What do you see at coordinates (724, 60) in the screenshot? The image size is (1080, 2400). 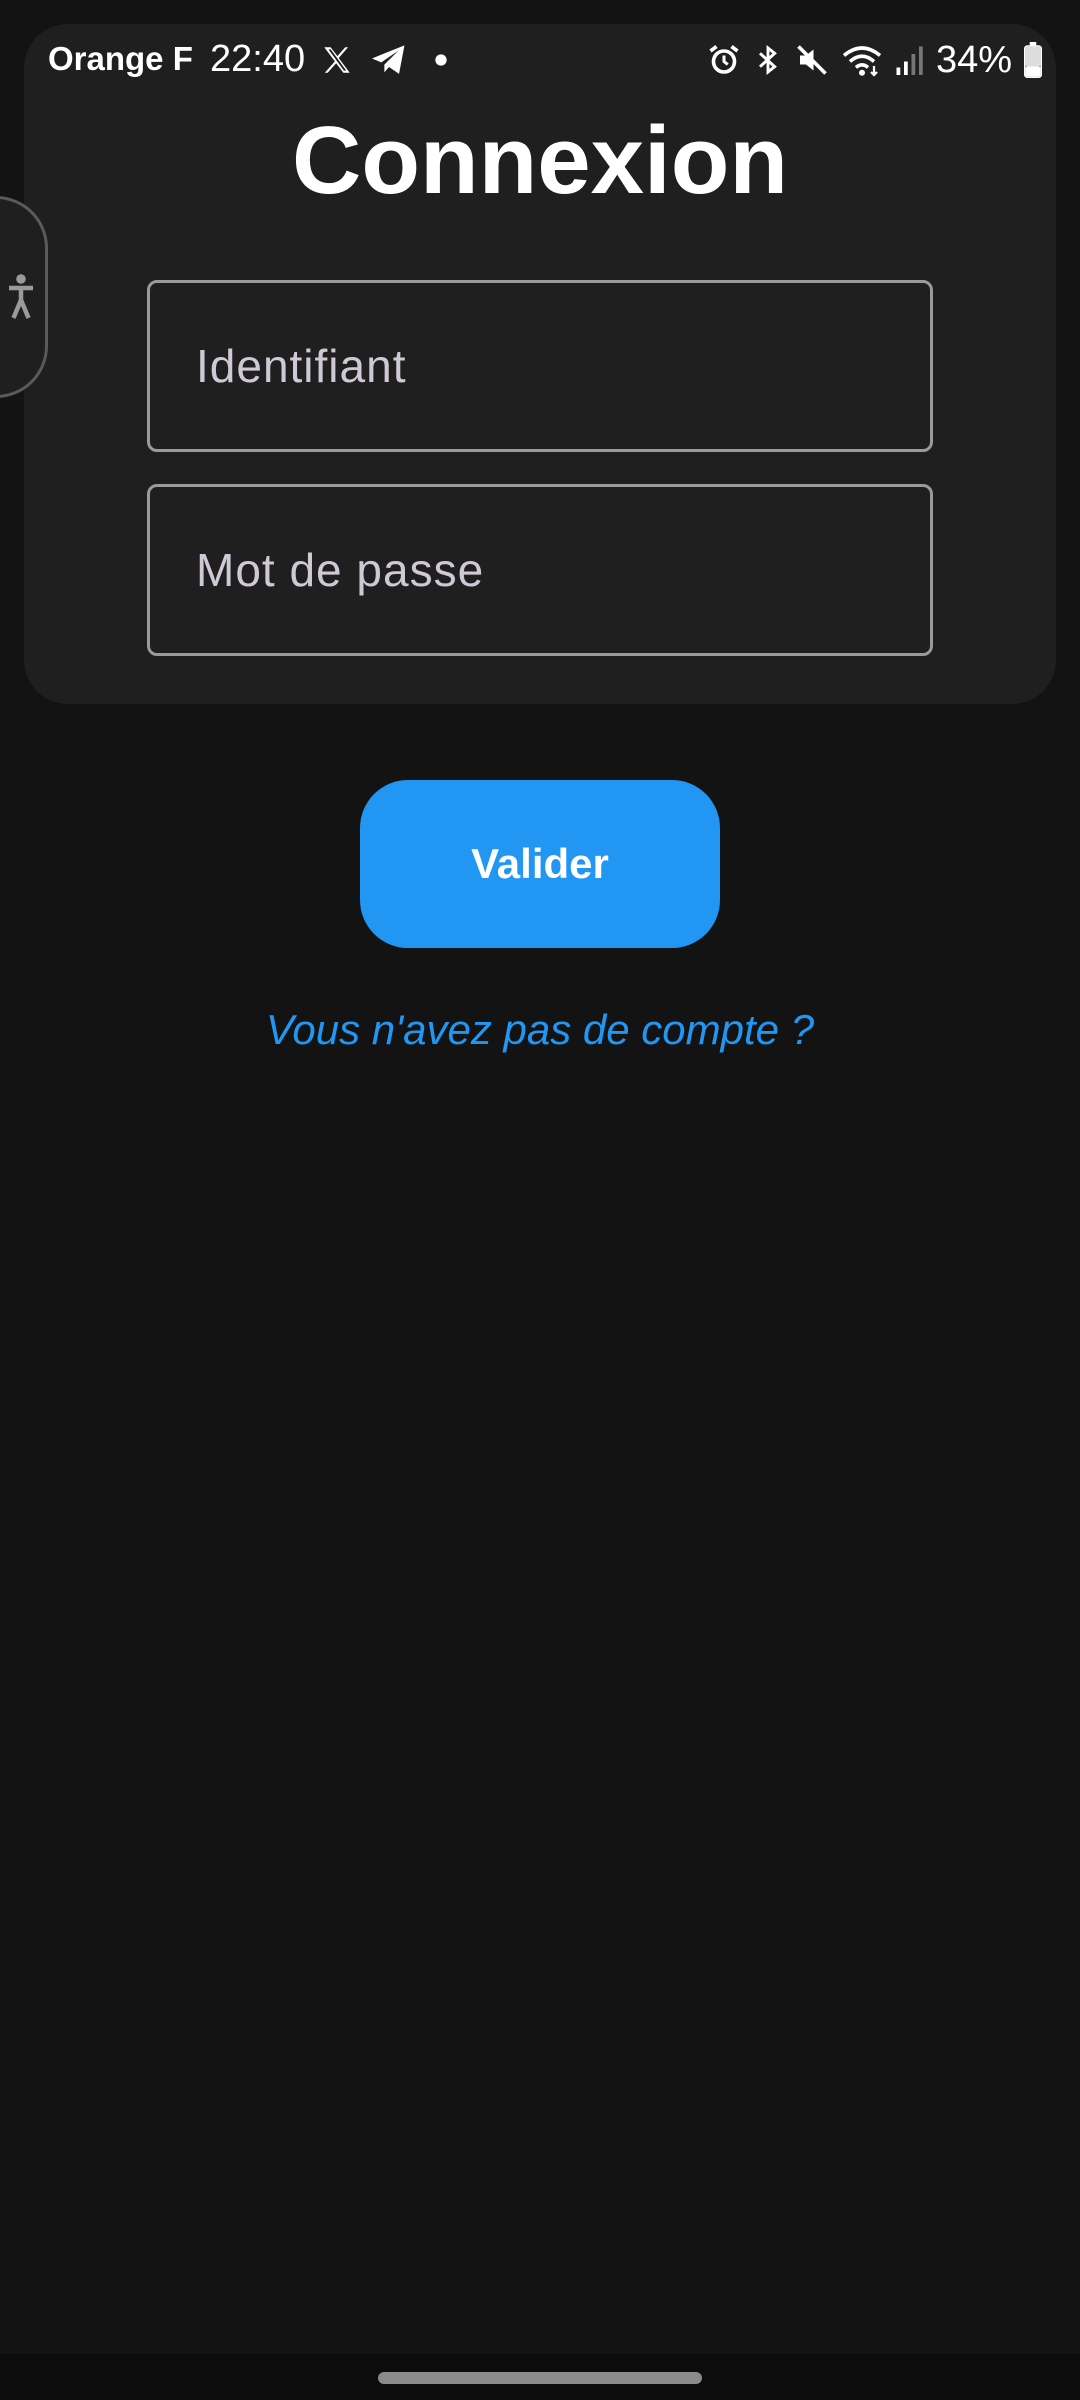 I see `alarm-icon` at bounding box center [724, 60].